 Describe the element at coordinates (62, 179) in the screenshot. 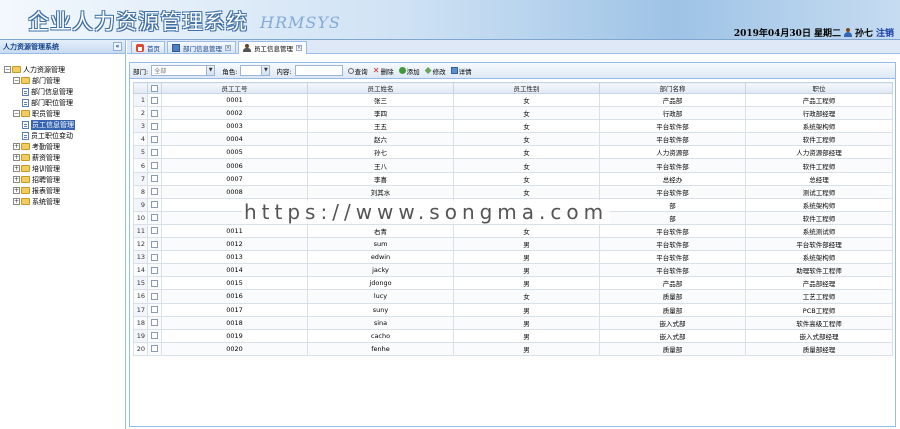

I see `nav-tree-item: + 招聘管理` at that location.